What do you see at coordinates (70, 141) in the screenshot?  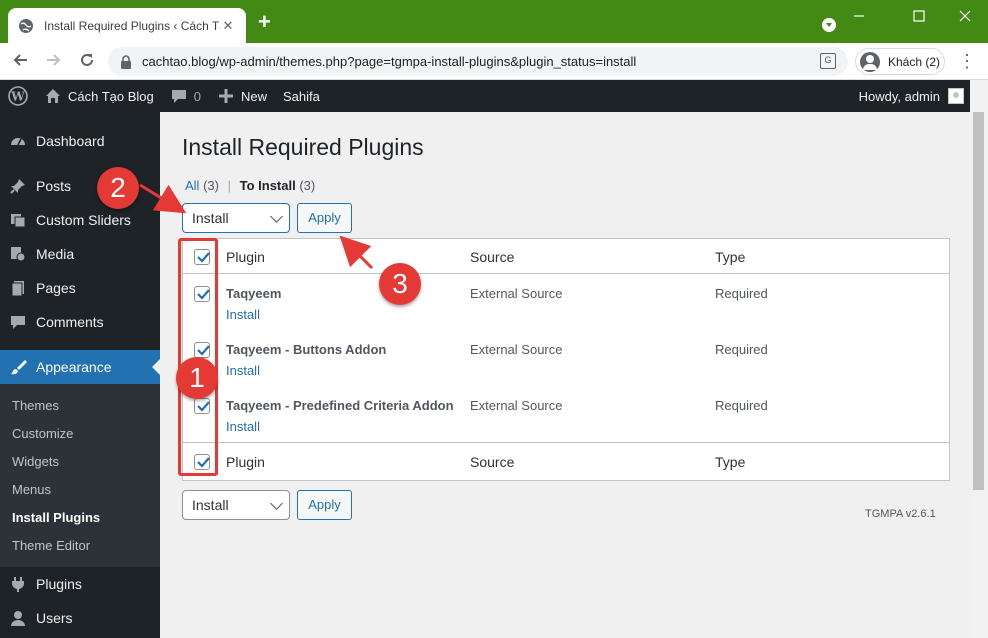 I see `sidebar-item-label: Dashboard` at bounding box center [70, 141].